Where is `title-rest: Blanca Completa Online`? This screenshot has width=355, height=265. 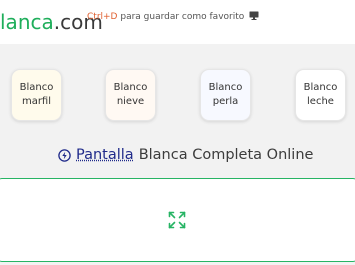 title-rest: Blanca Completa Online is located at coordinates (226, 155).